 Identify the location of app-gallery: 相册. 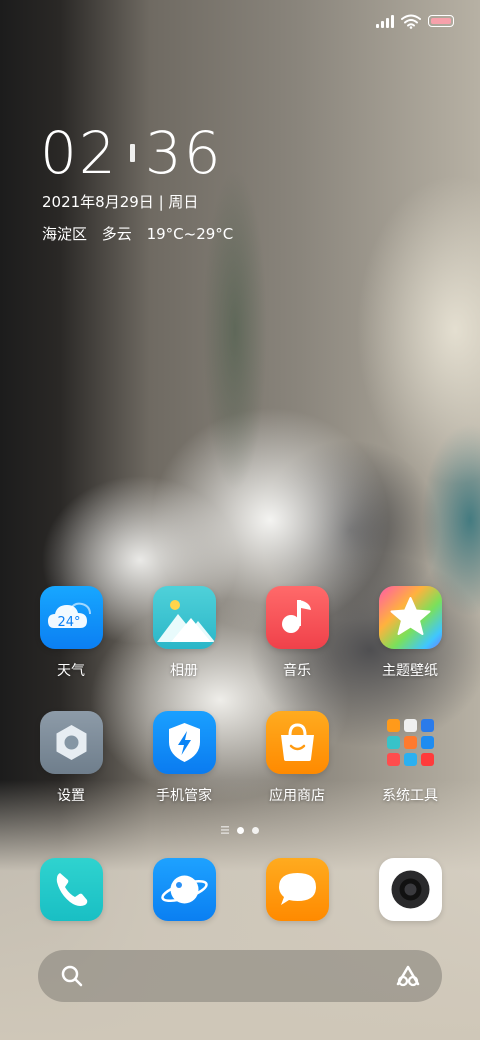
(184, 633).